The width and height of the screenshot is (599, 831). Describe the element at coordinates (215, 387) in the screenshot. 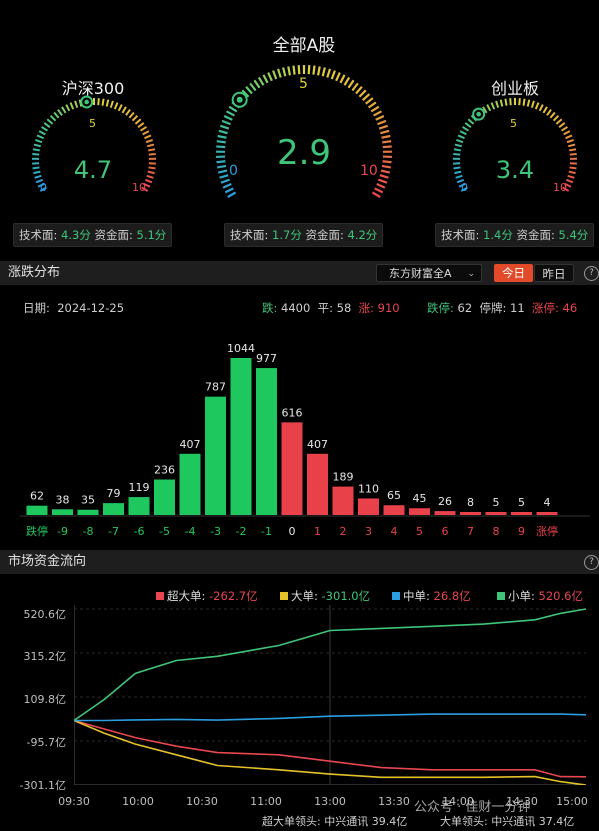

I see `bar-value-label: 787` at that location.